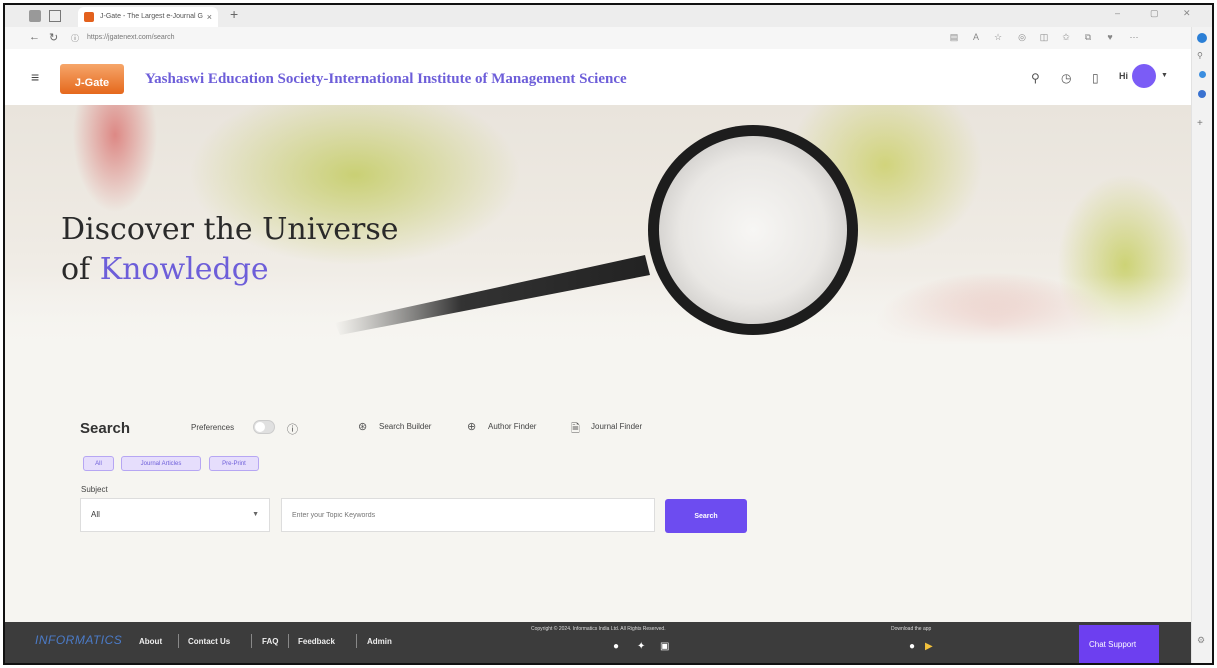 The height and width of the screenshot is (668, 1217). Describe the element at coordinates (1201, 345) in the screenshot. I see `browser-sidebar: ⚲ + ⚙` at that location.